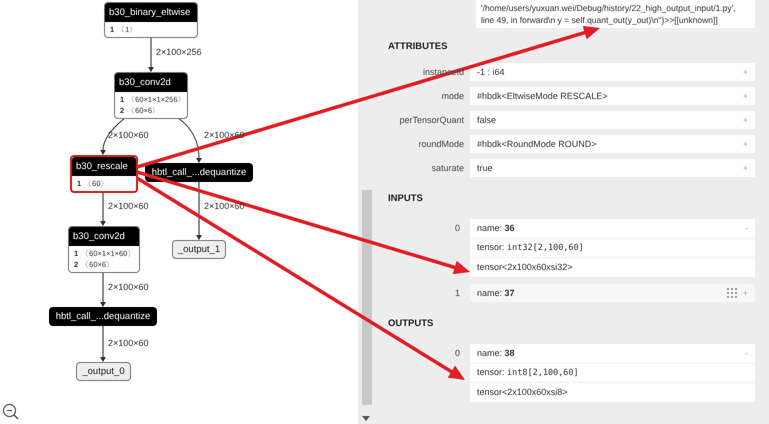 This screenshot has height=424, width=769. Describe the element at coordinates (452, 96) in the screenshot. I see `attribute-name: mode` at that location.